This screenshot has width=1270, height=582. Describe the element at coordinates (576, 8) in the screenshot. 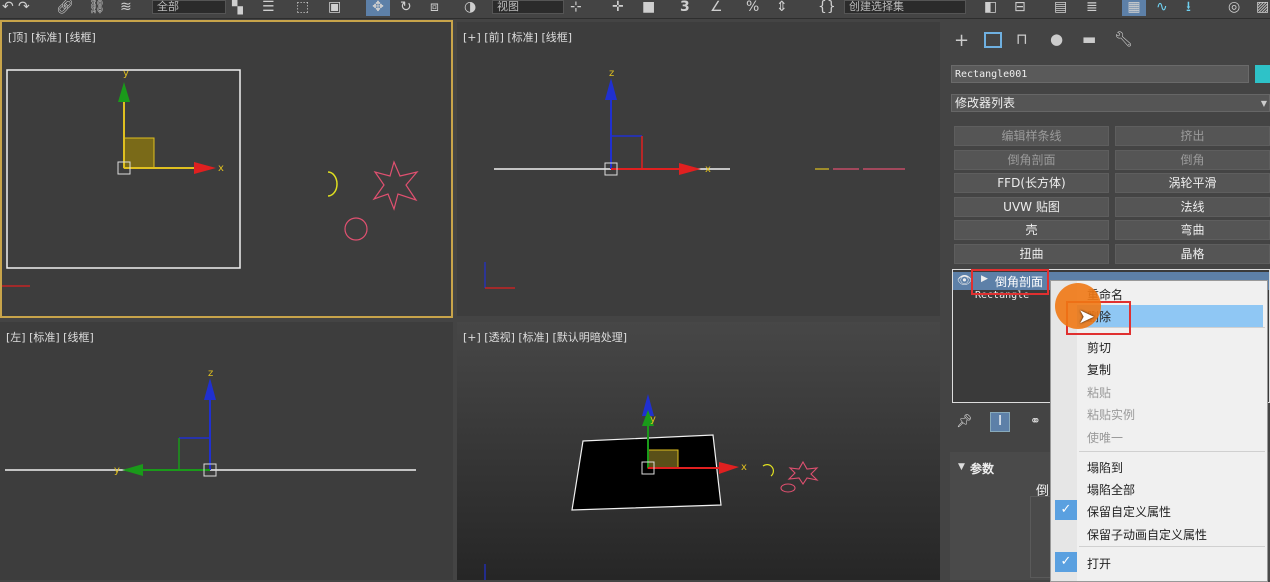

I see `pivot-center-icon: ⊹` at that location.